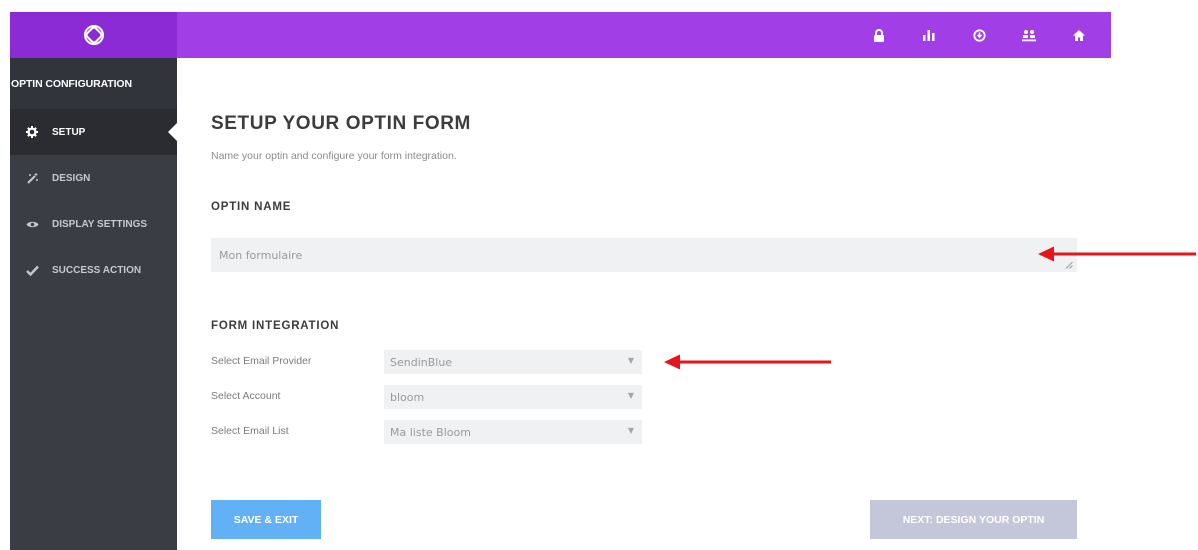 This screenshot has width=1198, height=550. Describe the element at coordinates (251, 207) in the screenshot. I see `optin-name-heading: OPTIN NAME` at that location.